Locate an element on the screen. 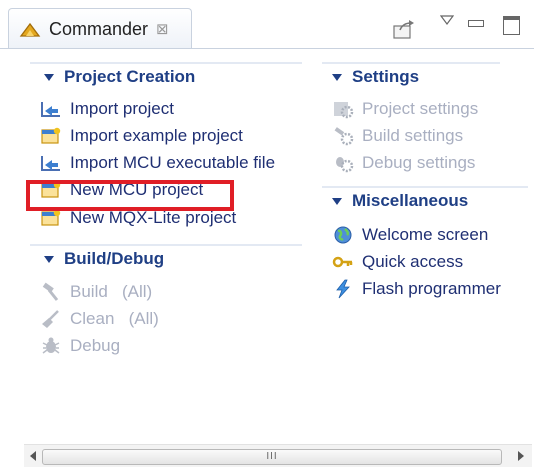 Image resolution: width=534 pixels, height=472 pixels. welcome-screen-link: Welcome screen is located at coordinates (410, 235).